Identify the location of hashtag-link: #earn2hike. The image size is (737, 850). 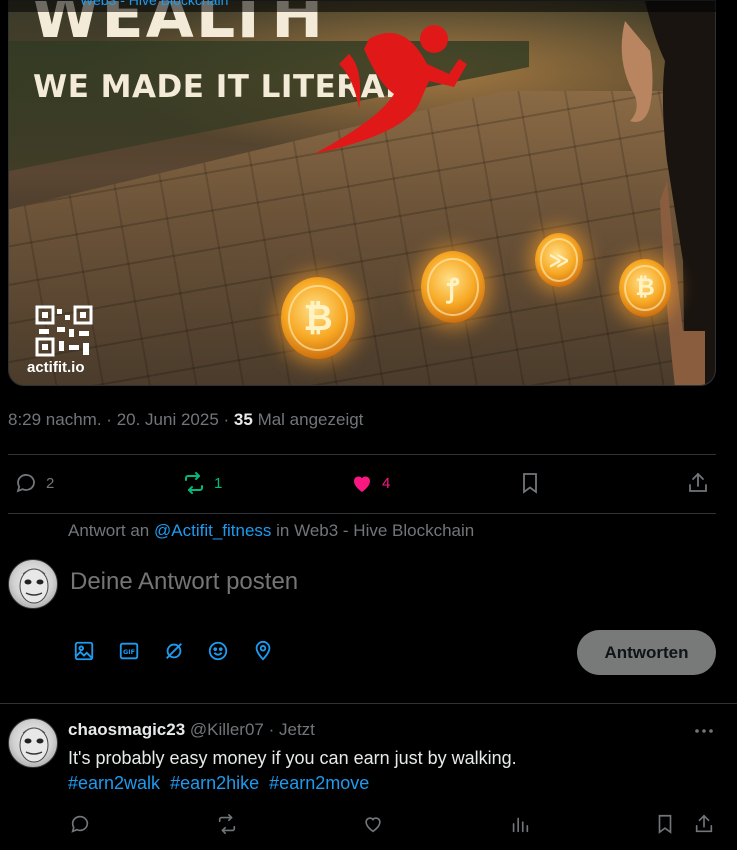
(214, 783).